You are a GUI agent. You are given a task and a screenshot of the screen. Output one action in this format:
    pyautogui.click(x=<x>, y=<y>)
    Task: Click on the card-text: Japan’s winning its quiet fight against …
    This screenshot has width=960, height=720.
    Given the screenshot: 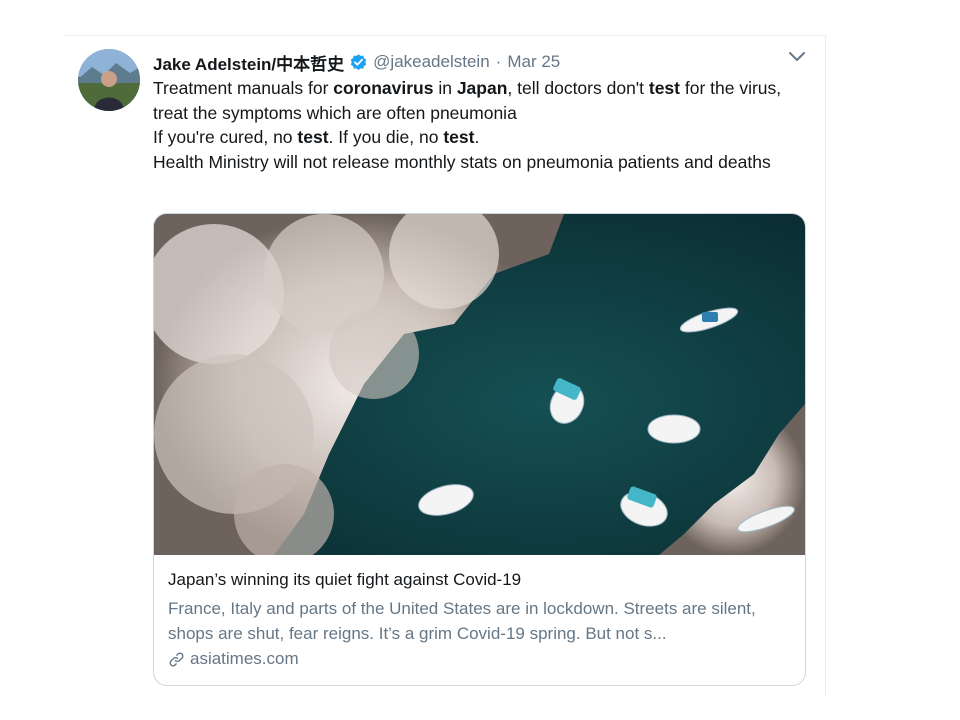 What is the action you would take?
    pyautogui.click(x=480, y=619)
    